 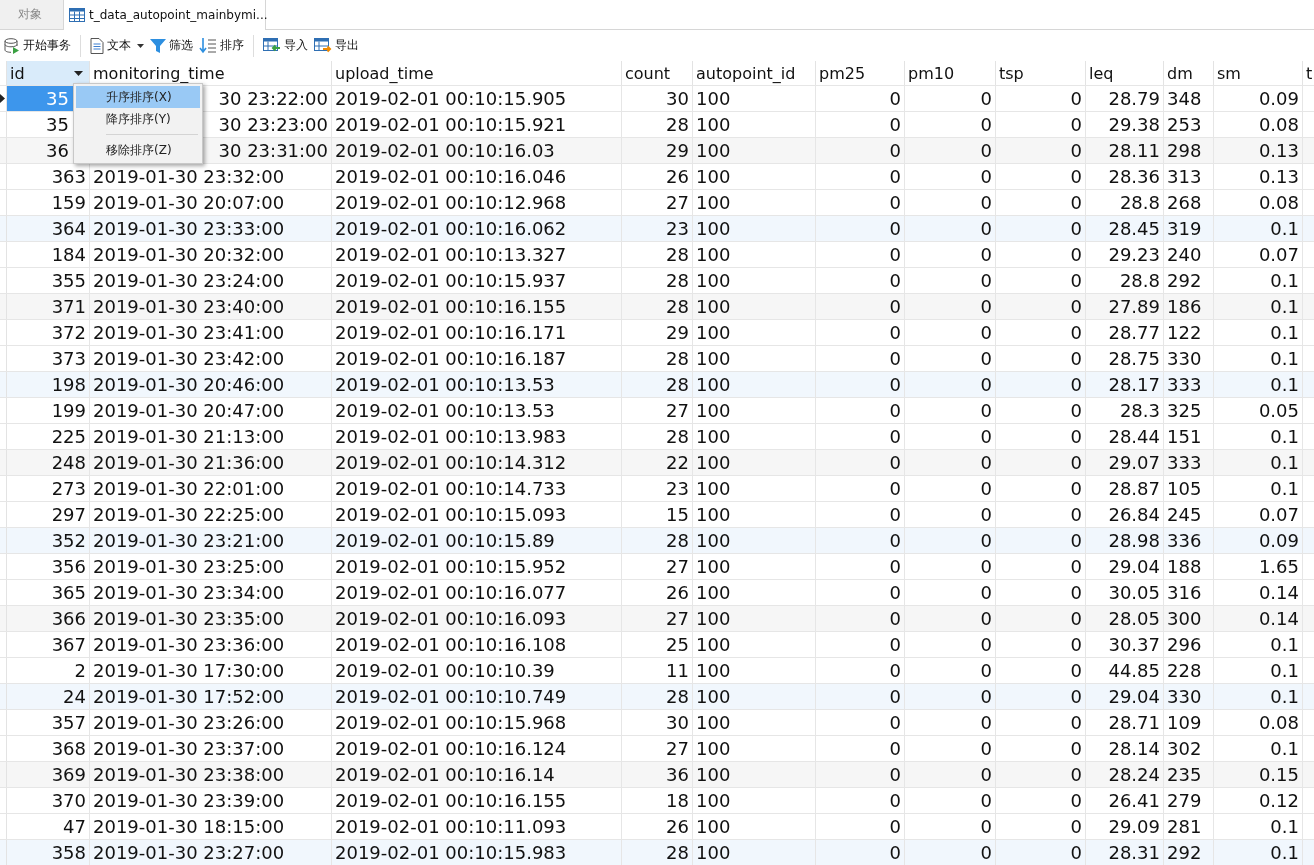 What do you see at coordinates (211, 514) in the screenshot?
I see `table-cell: 2019-01-30 22:25:00` at bounding box center [211, 514].